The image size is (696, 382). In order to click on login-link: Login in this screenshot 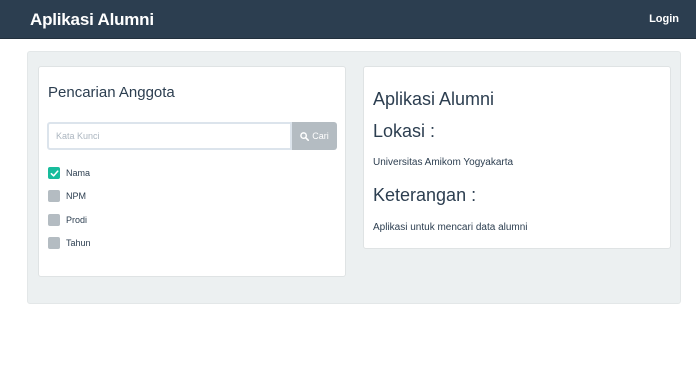, I will do `click(664, 19)`.